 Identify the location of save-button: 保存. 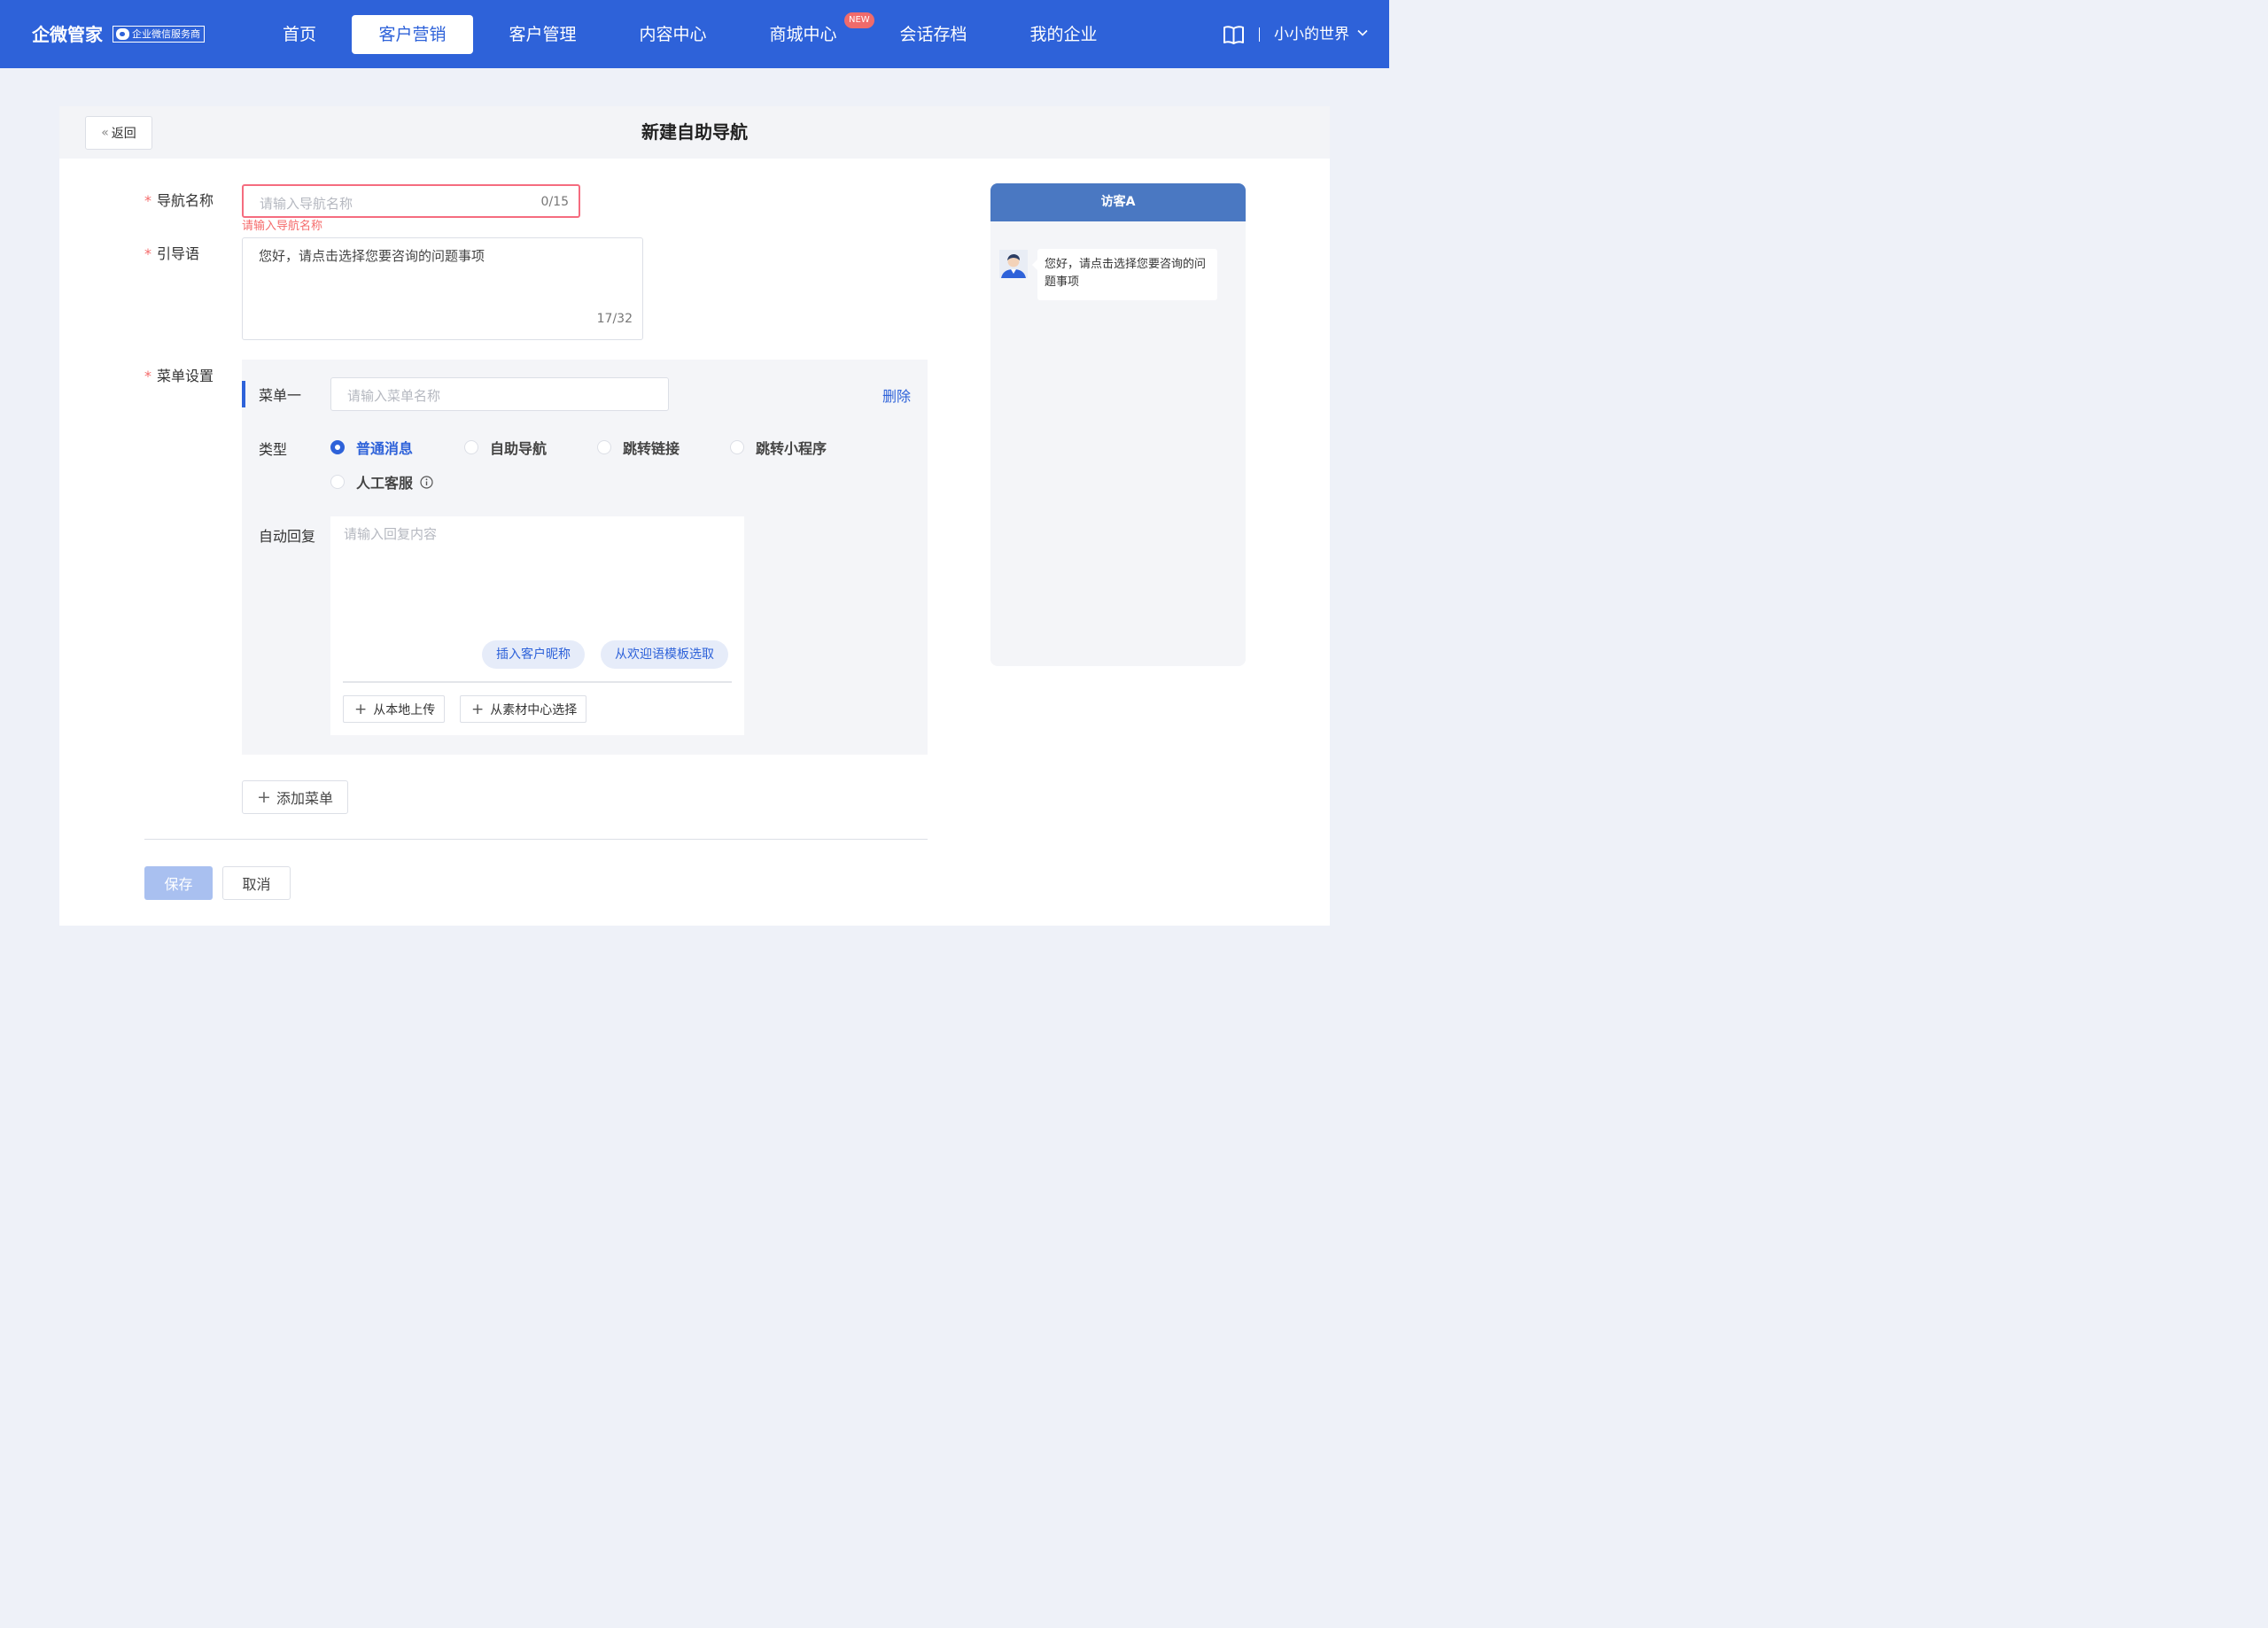
(178, 883).